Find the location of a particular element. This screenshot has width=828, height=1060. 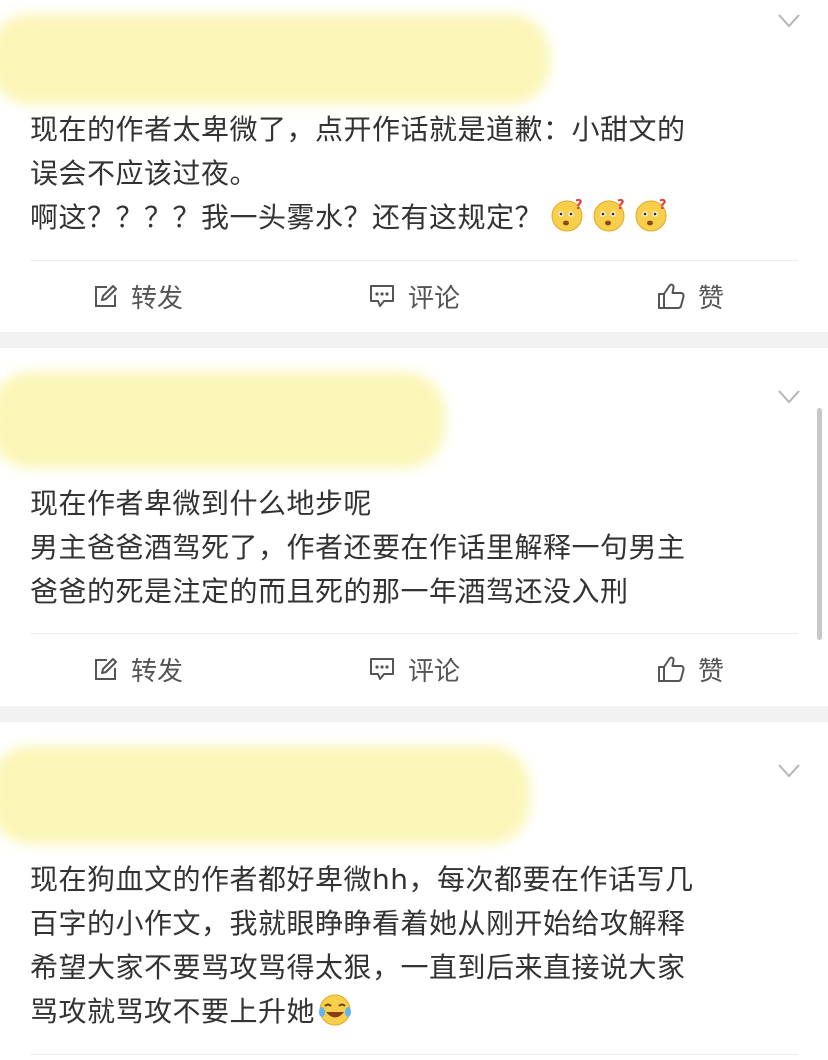

divider is located at coordinates (414, 1054).